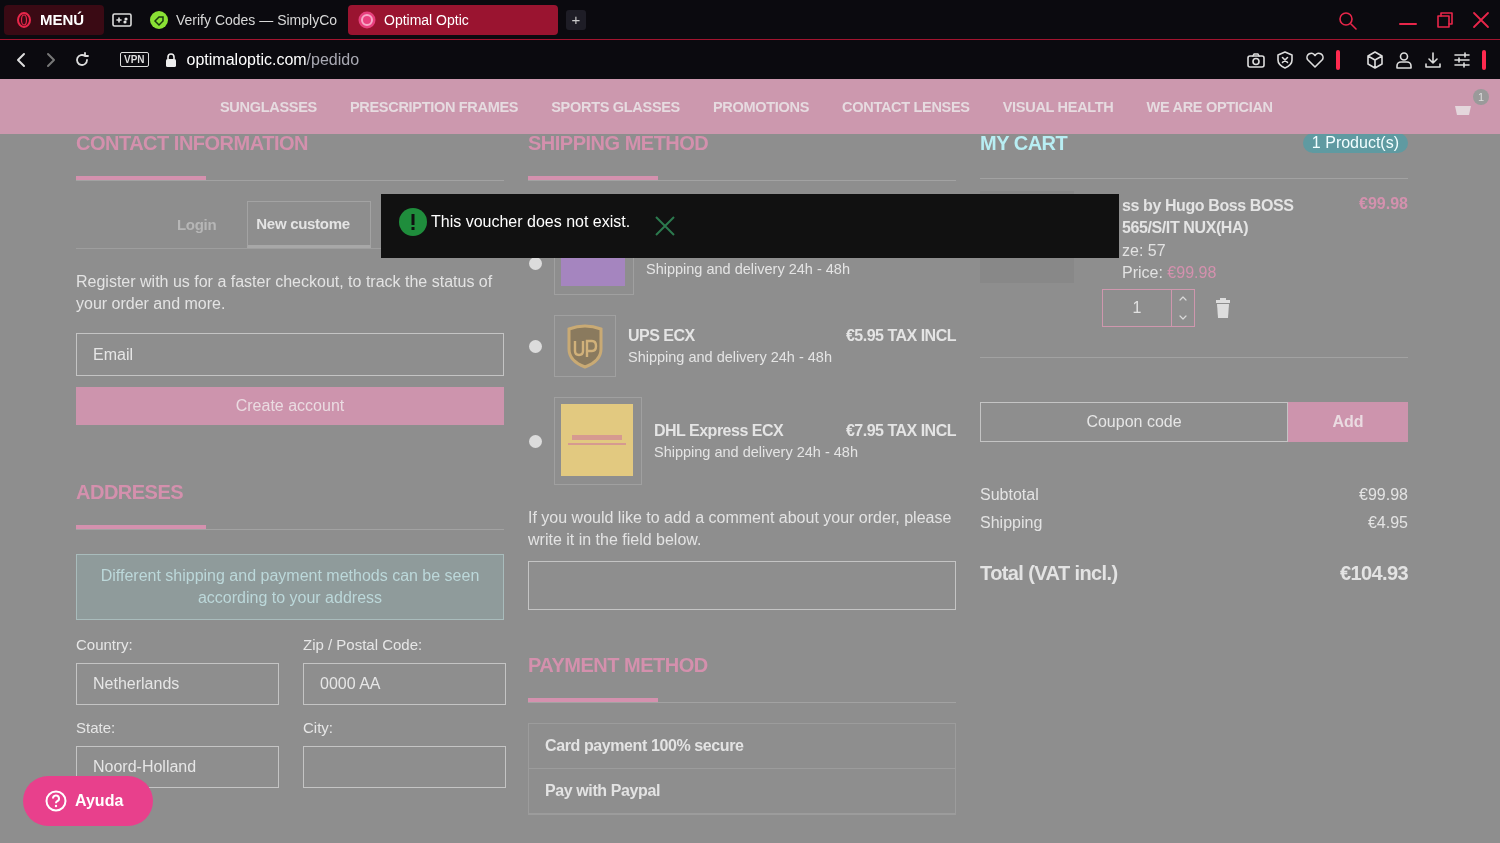  Describe the element at coordinates (1387, 523) in the screenshot. I see `summary-value: €4.95` at that location.